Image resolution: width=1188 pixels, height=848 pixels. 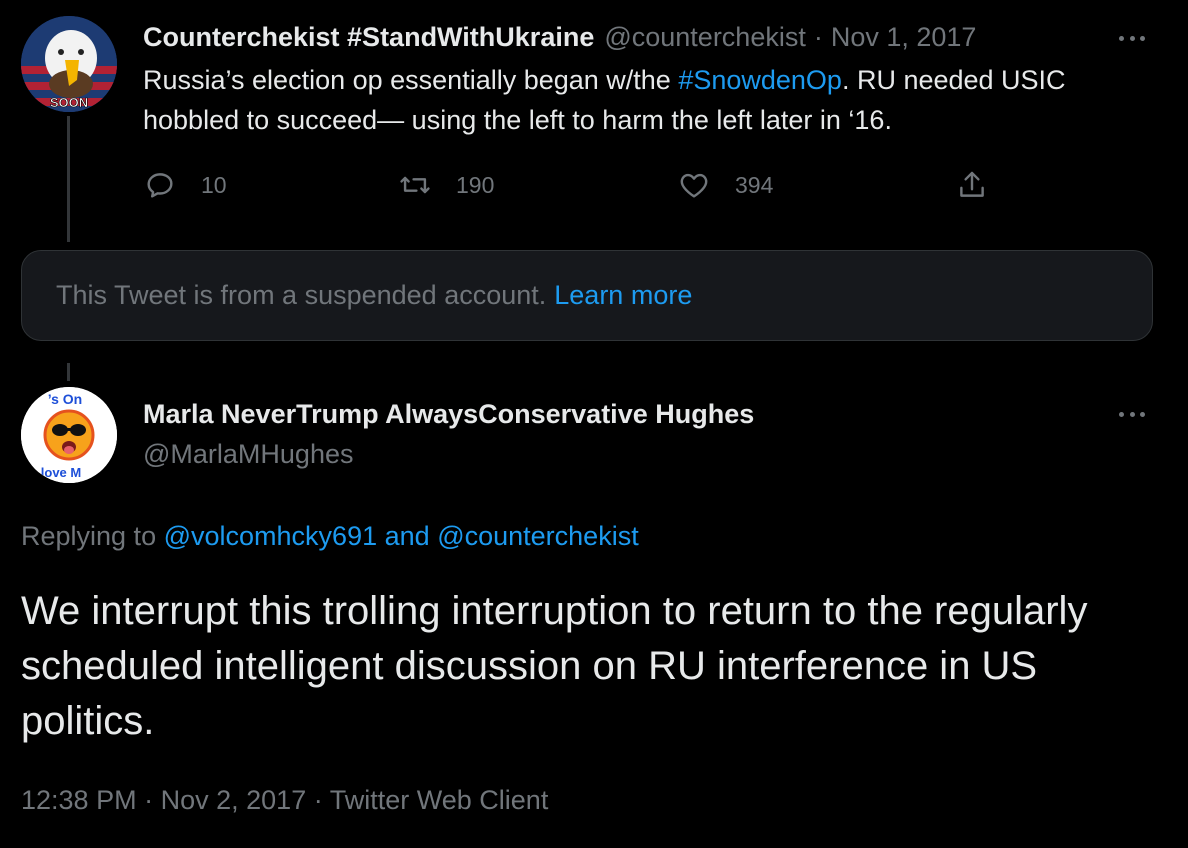 I want to click on emoji-avatar-icon: ’s On love M, so click(x=69, y=435).